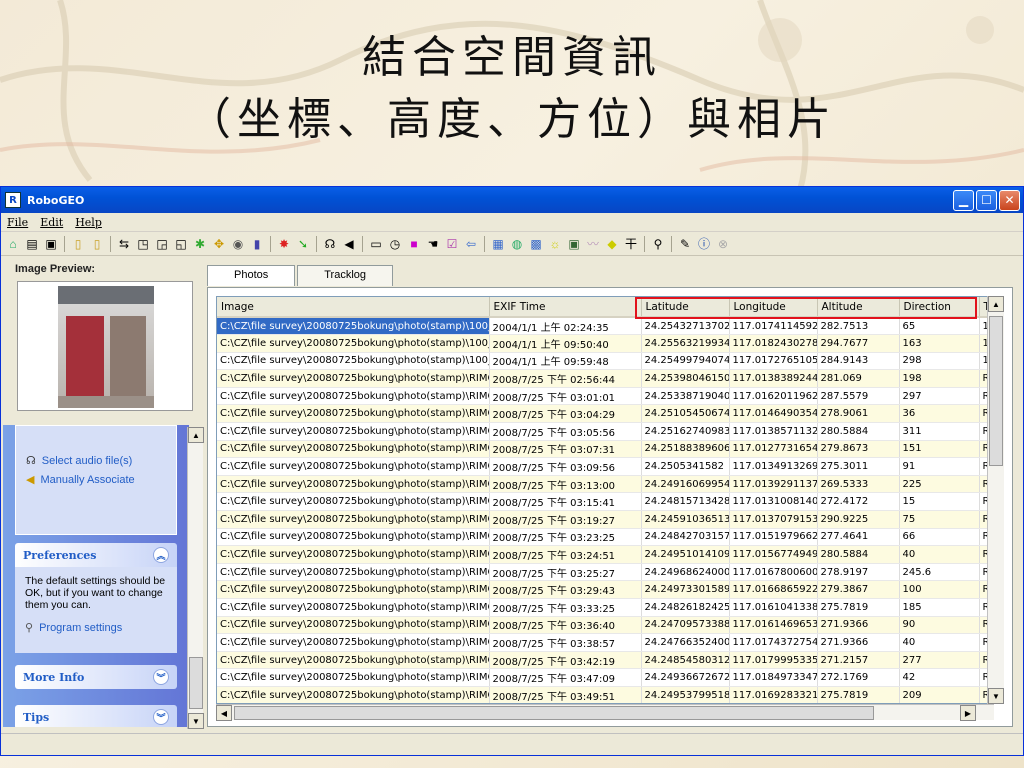 The height and width of the screenshot is (768, 1024). What do you see at coordinates (939, 449) in the screenshot?
I see `table-cell: 151` at bounding box center [939, 449].